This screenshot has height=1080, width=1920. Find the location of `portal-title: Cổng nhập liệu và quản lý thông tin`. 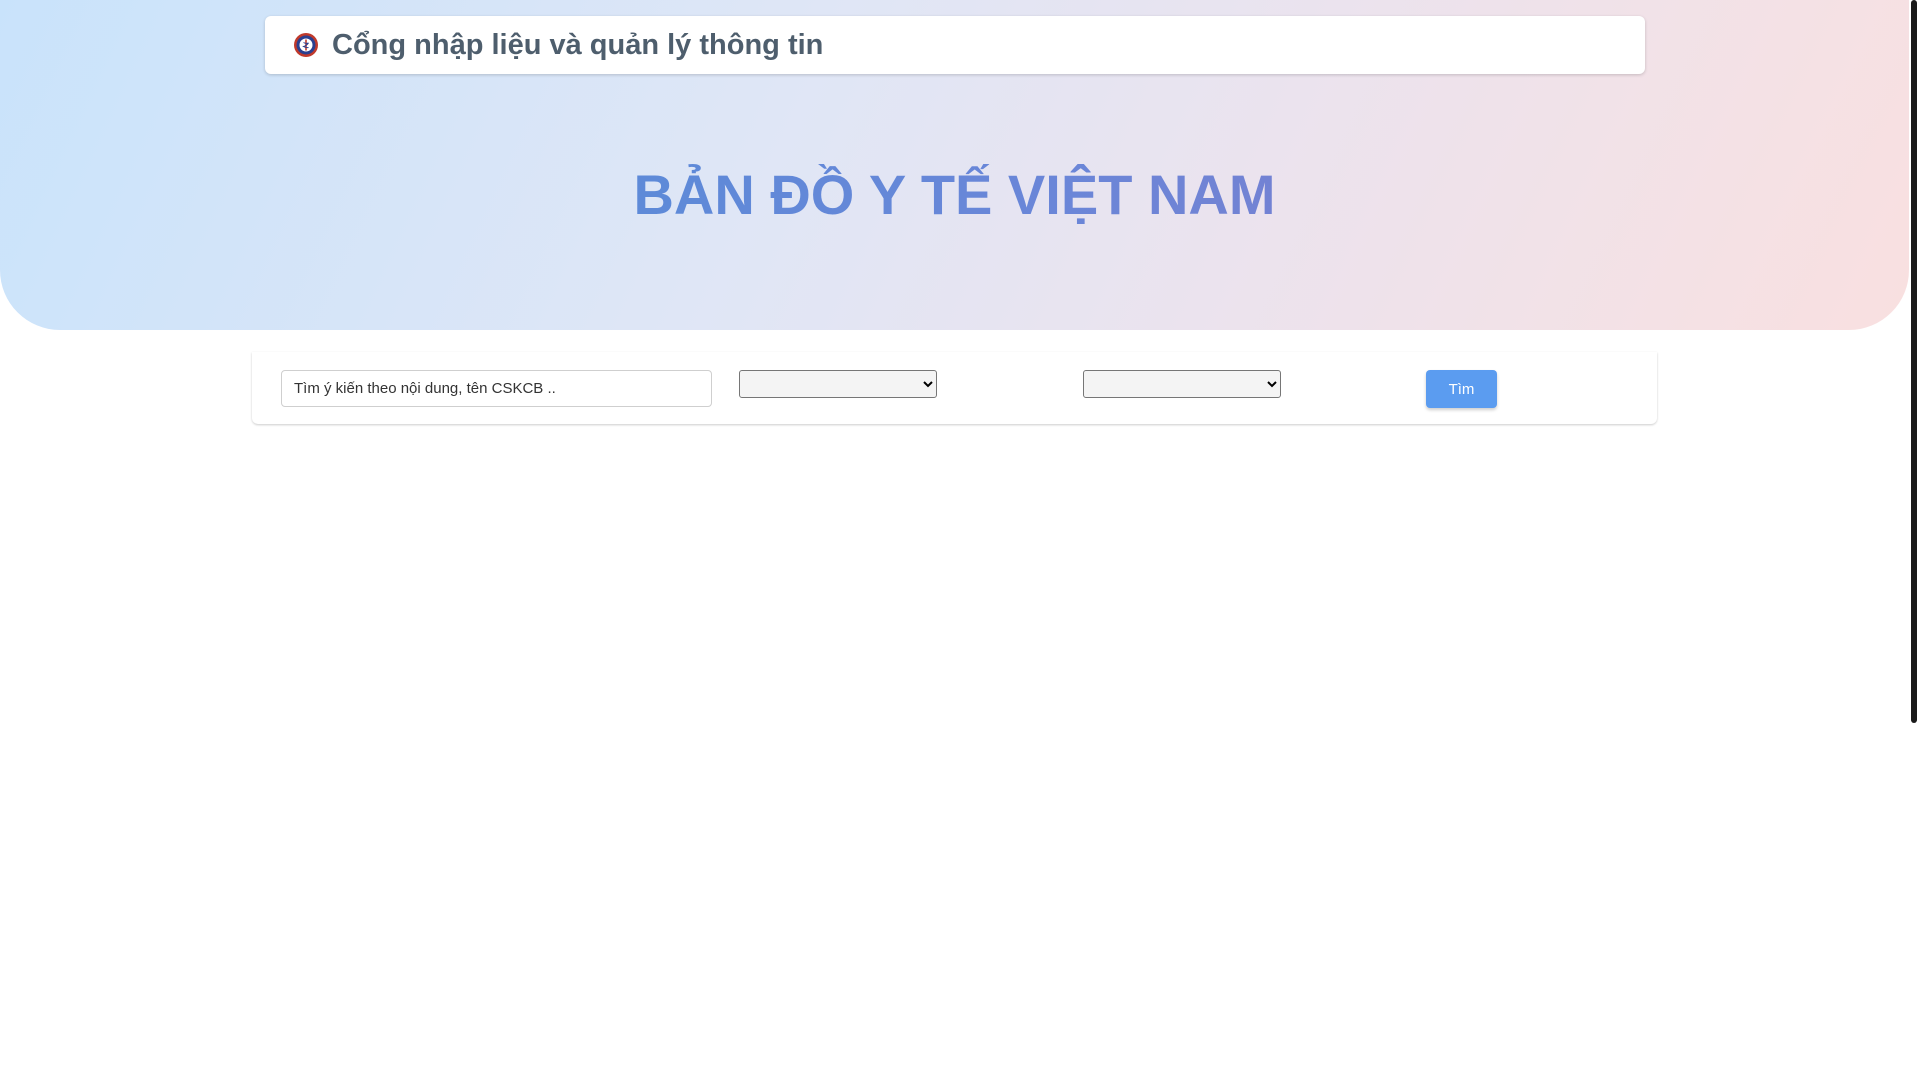

portal-title: Cổng nhập liệu và quản lý thông tin is located at coordinates (578, 44).